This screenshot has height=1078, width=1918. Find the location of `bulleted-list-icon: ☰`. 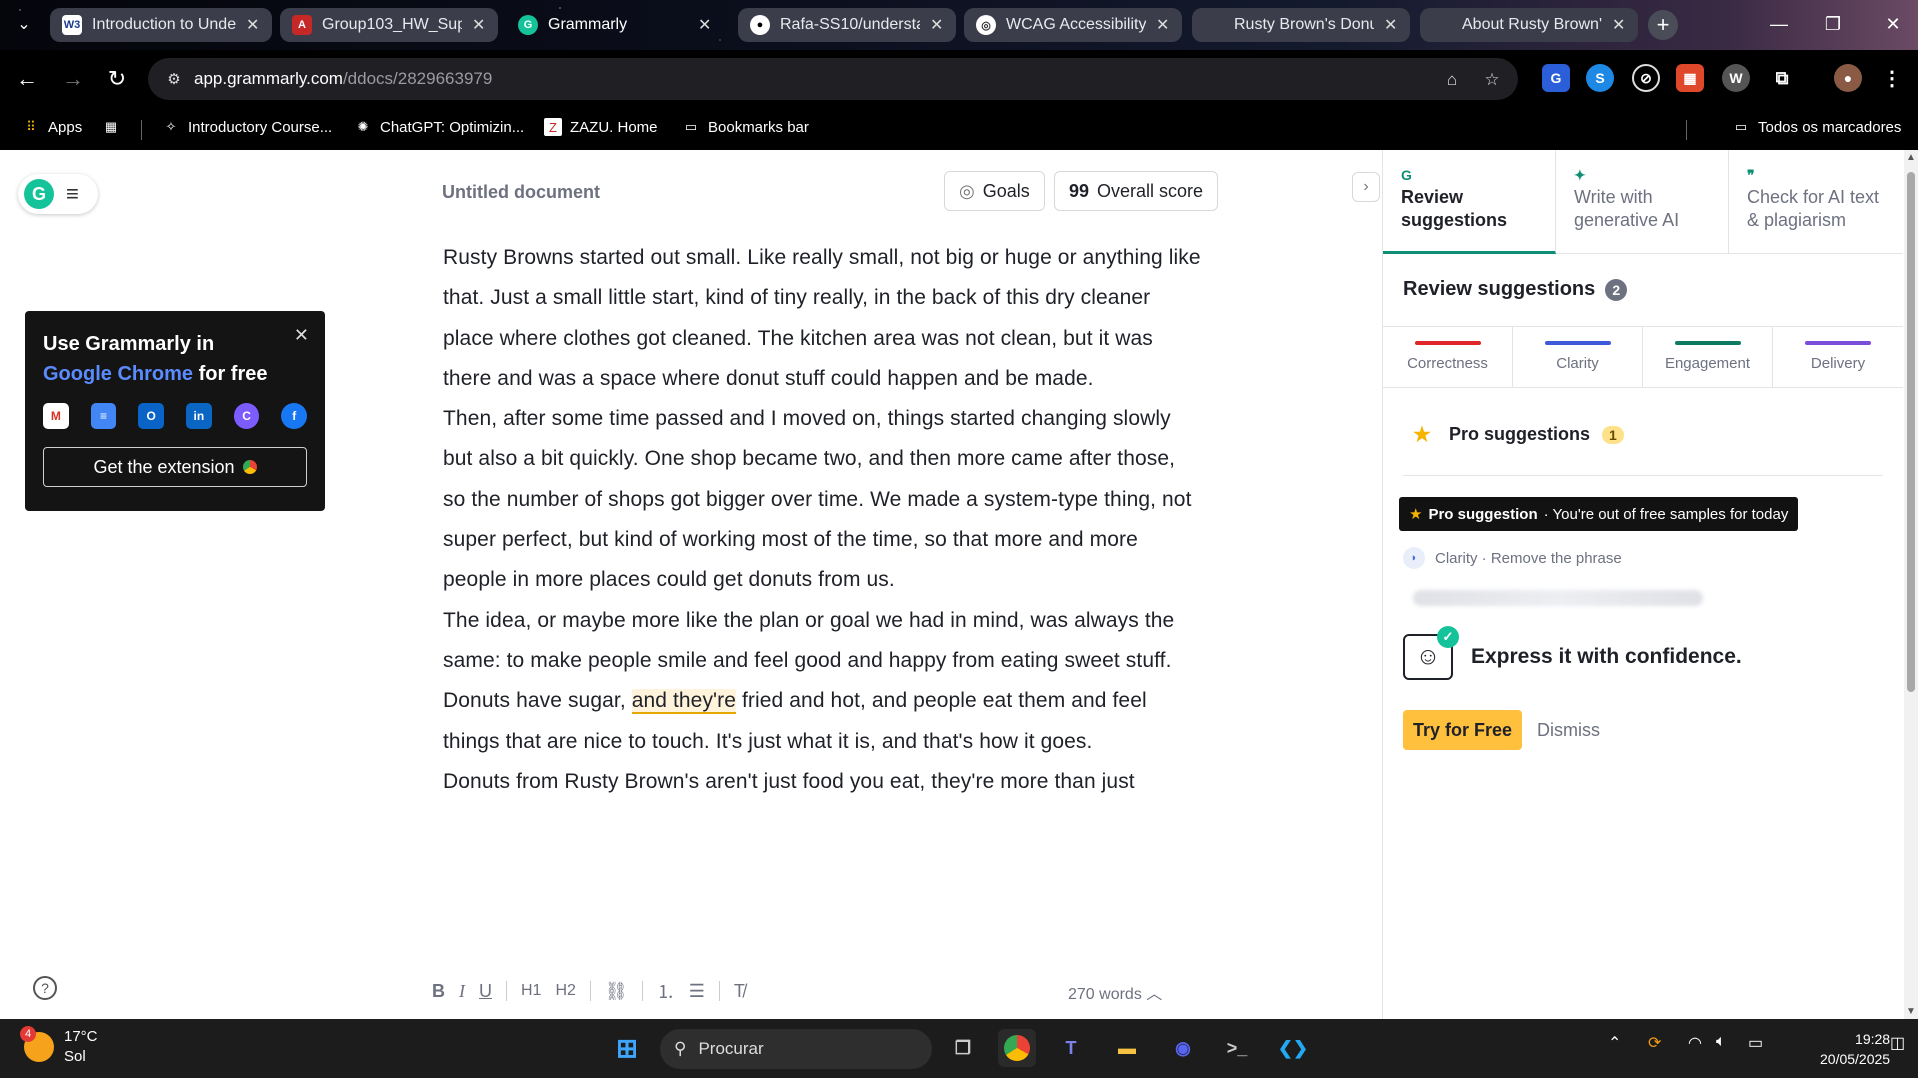

bulleted-list-icon: ☰ is located at coordinates (697, 991).